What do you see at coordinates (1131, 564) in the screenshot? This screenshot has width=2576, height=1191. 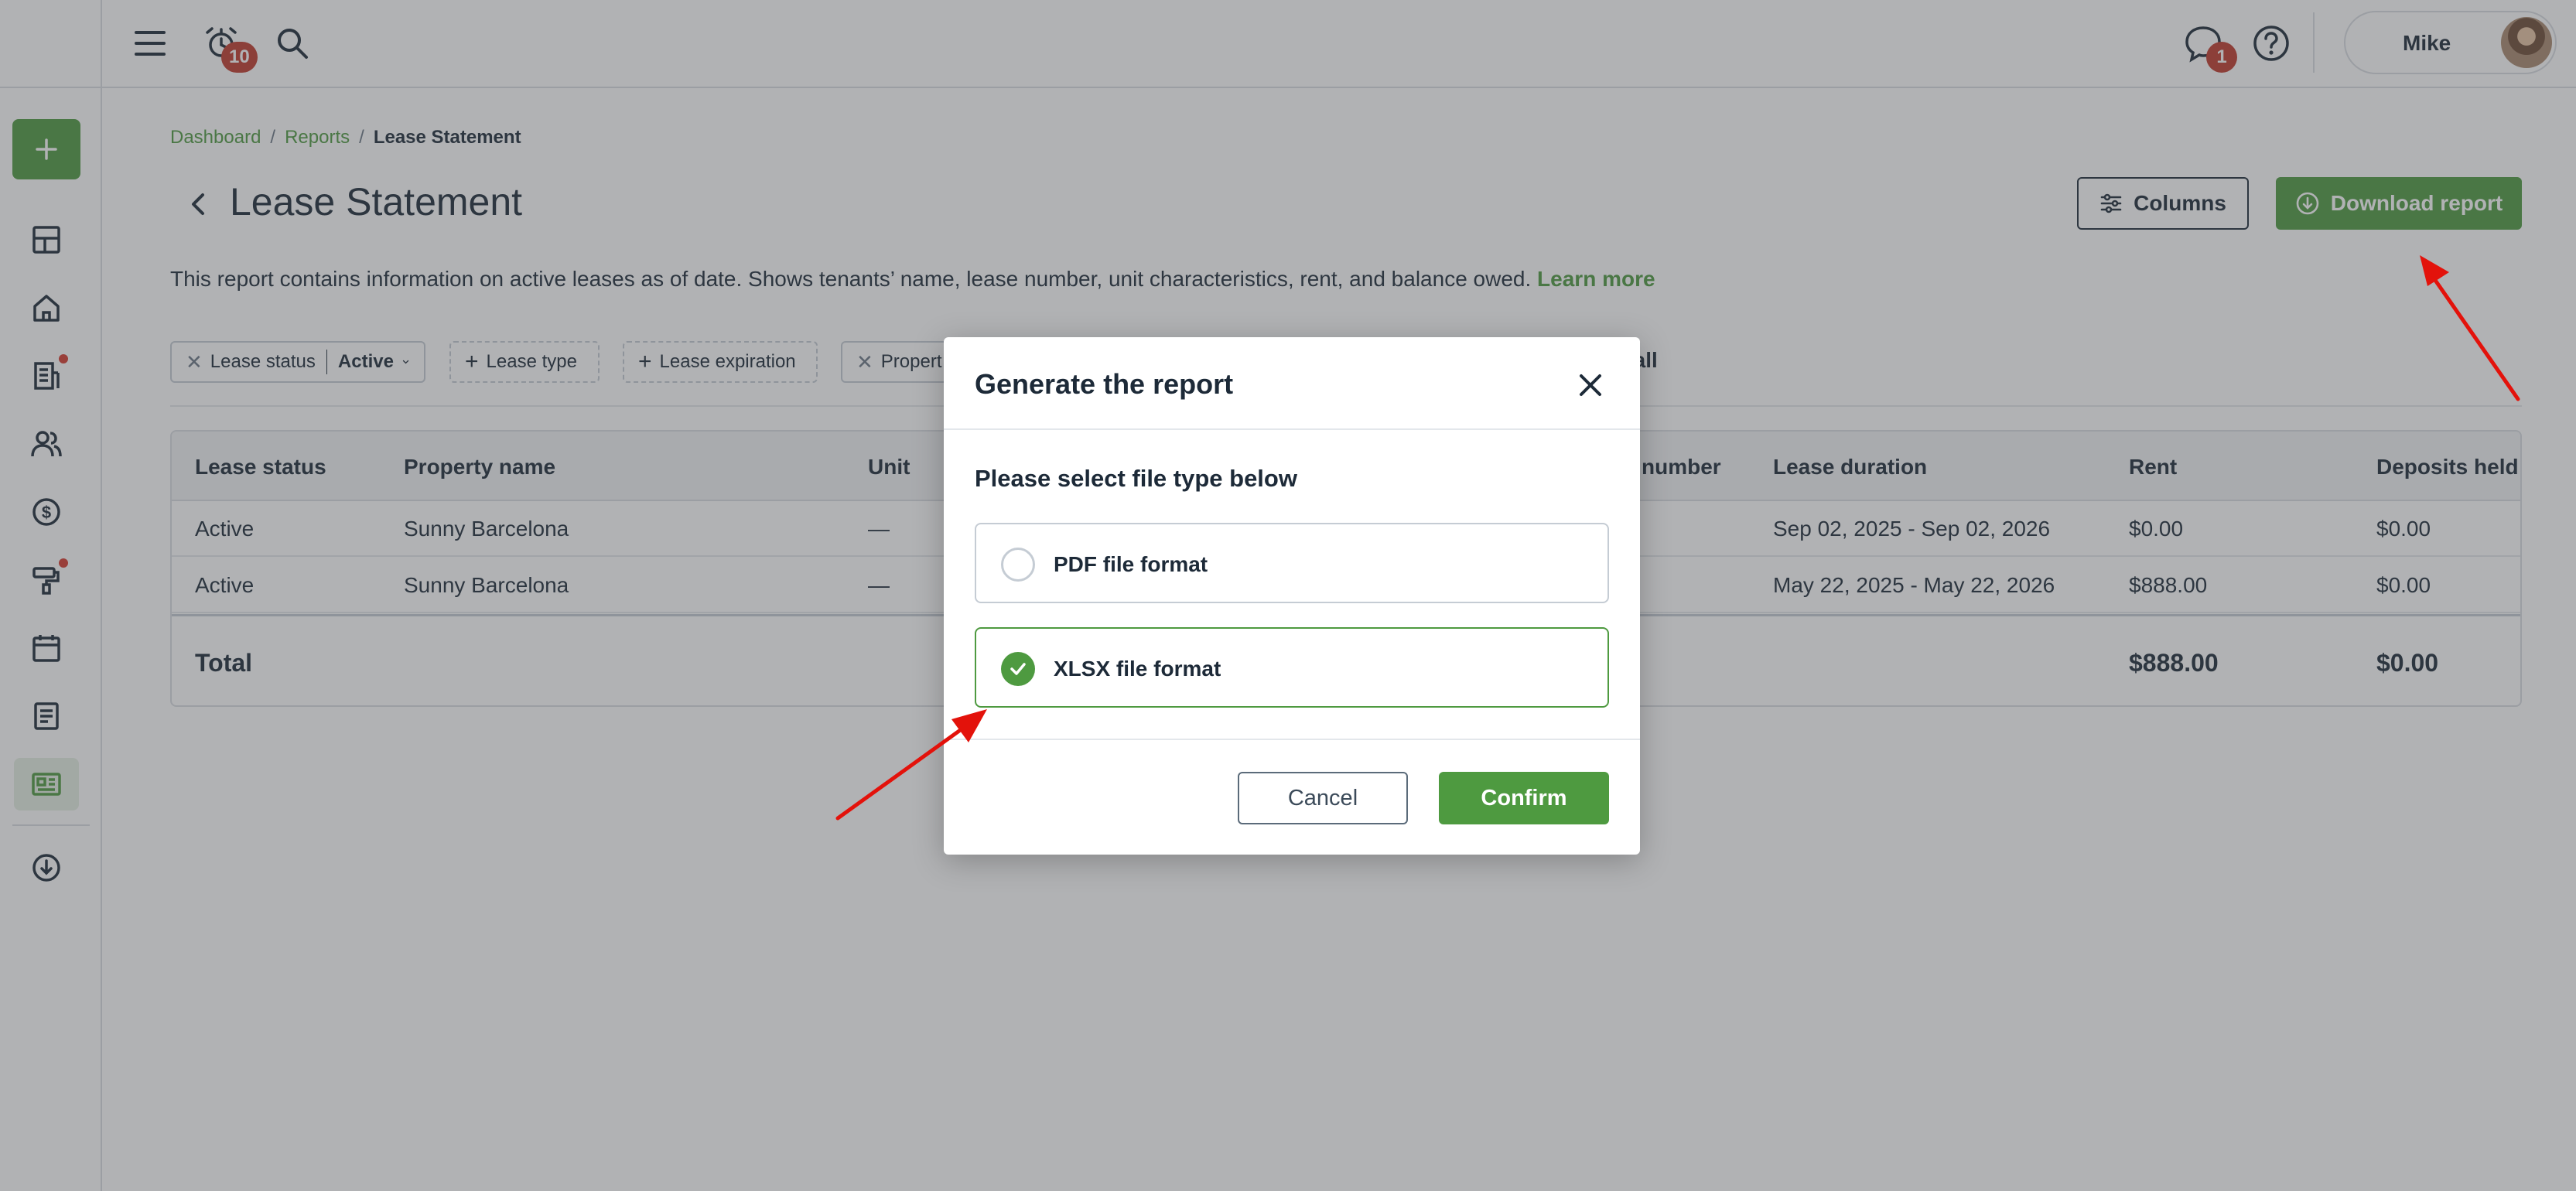 I see `option-label: PDF file format` at bounding box center [1131, 564].